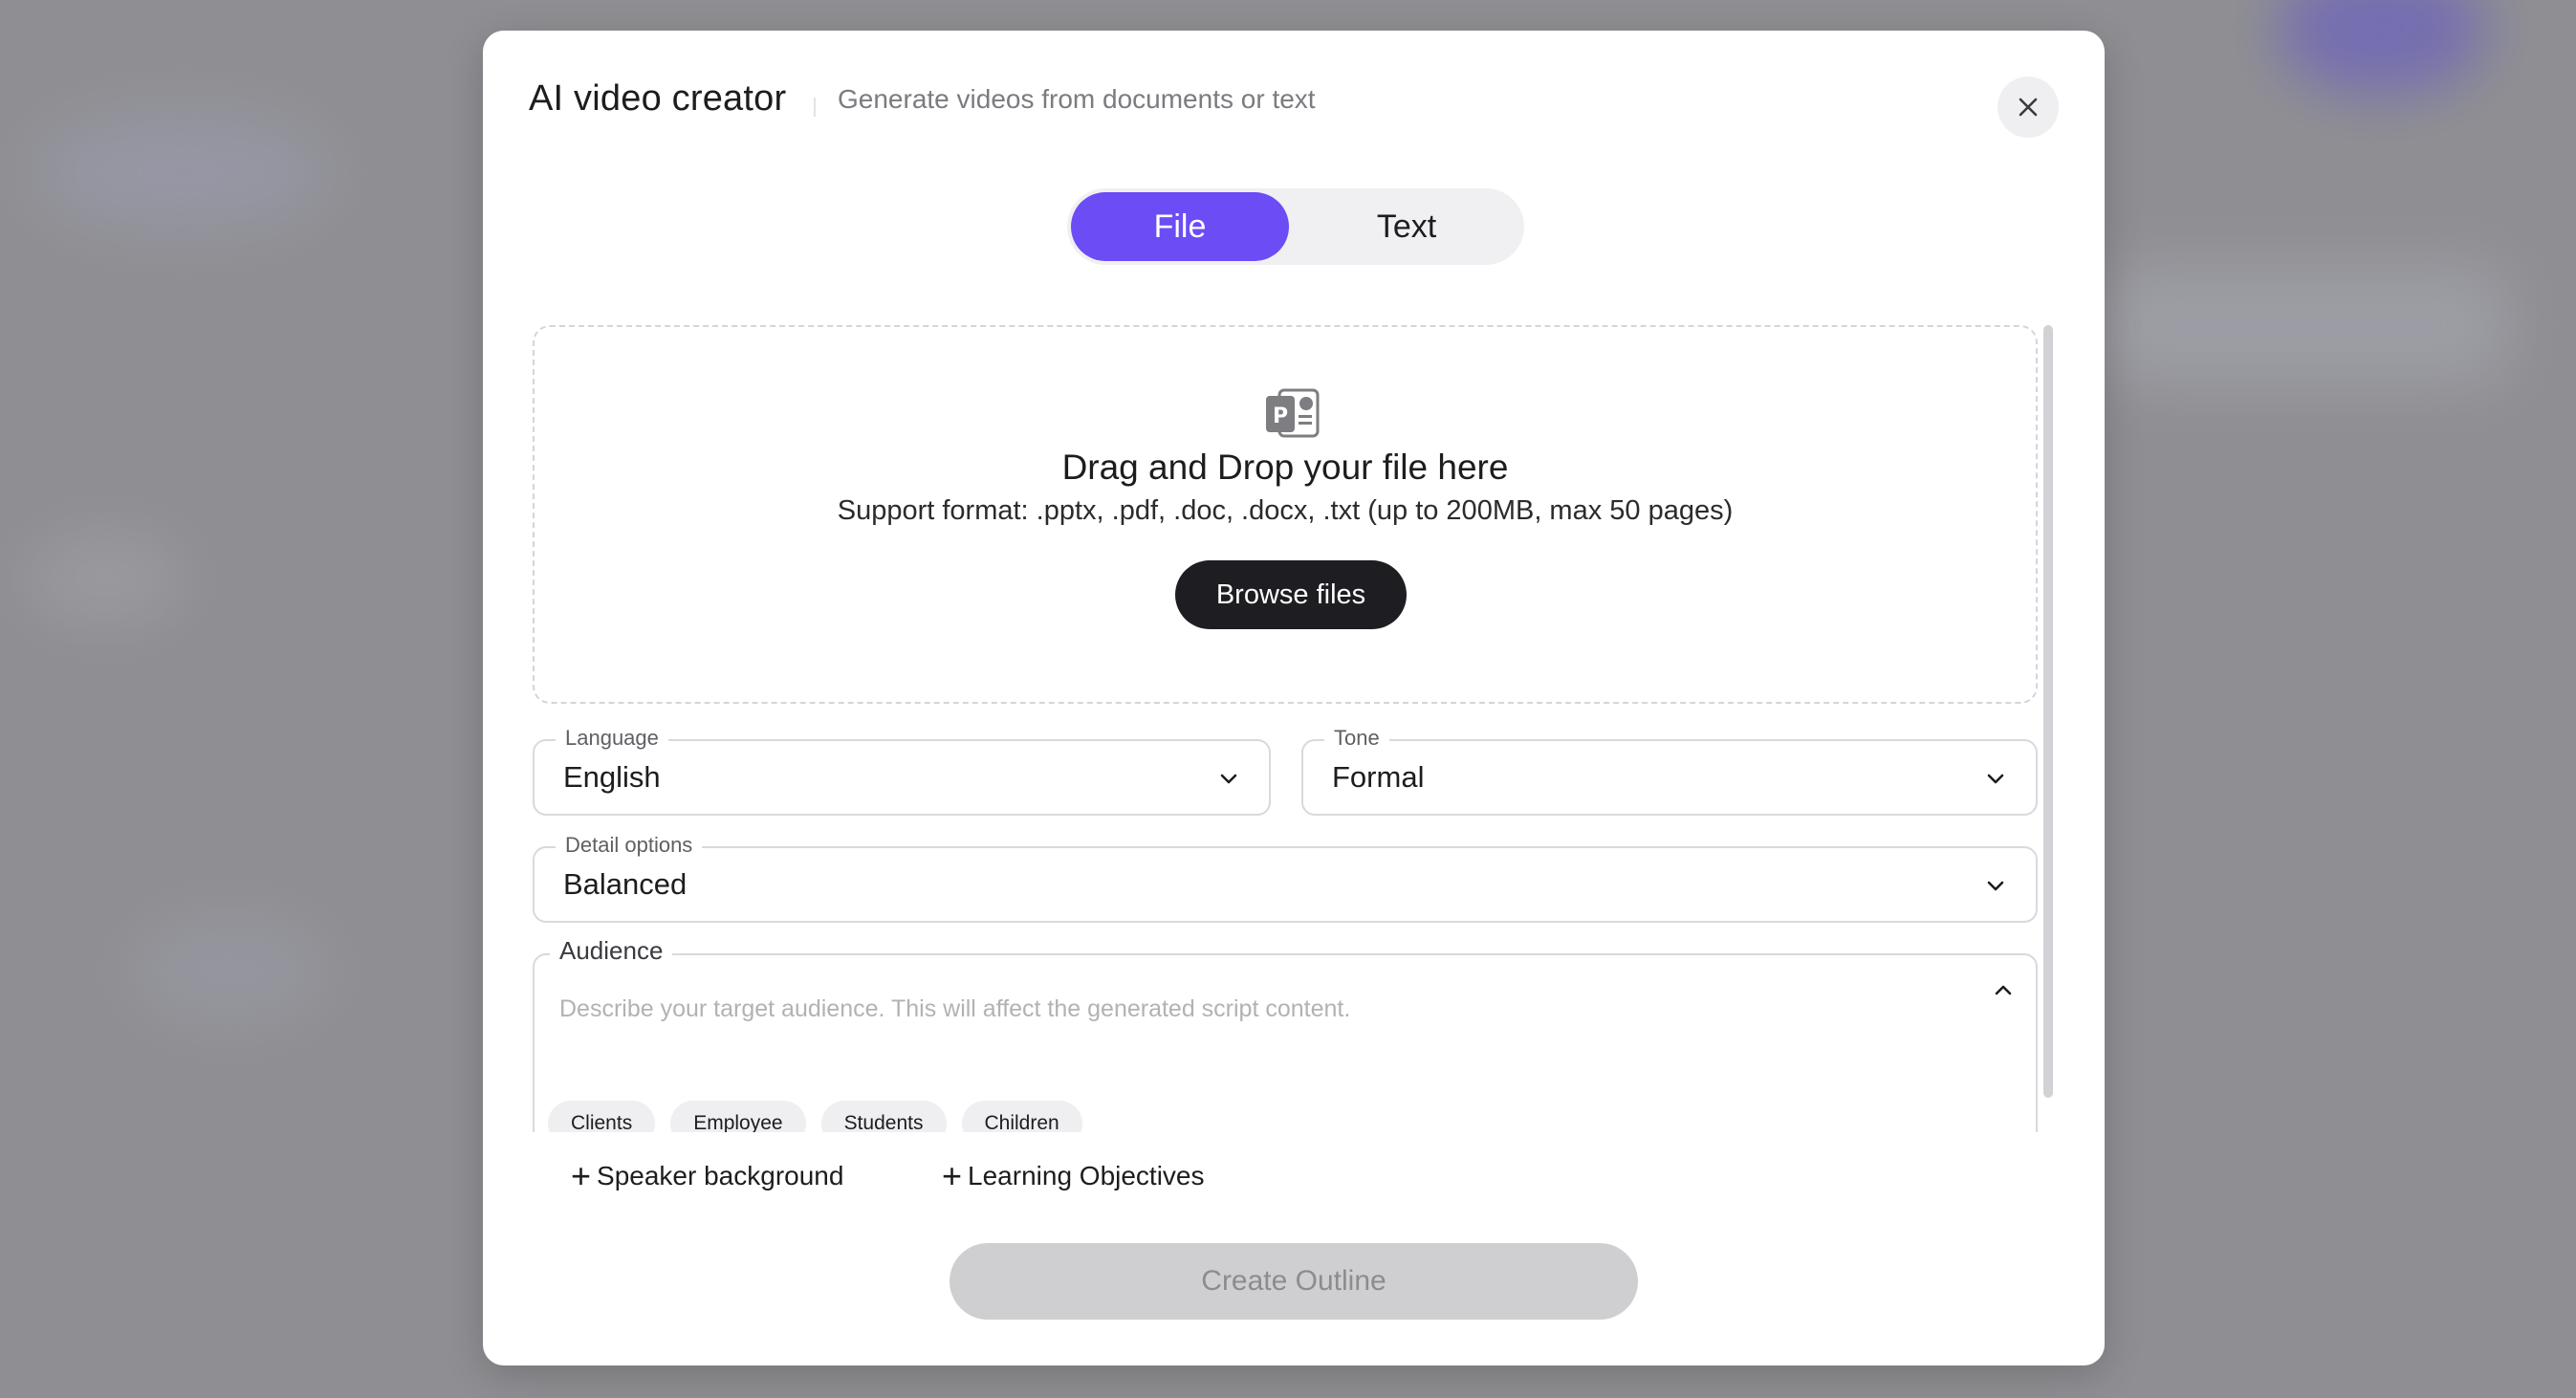  I want to click on add-speaker-background-button: + Speaker background, so click(707, 1176).